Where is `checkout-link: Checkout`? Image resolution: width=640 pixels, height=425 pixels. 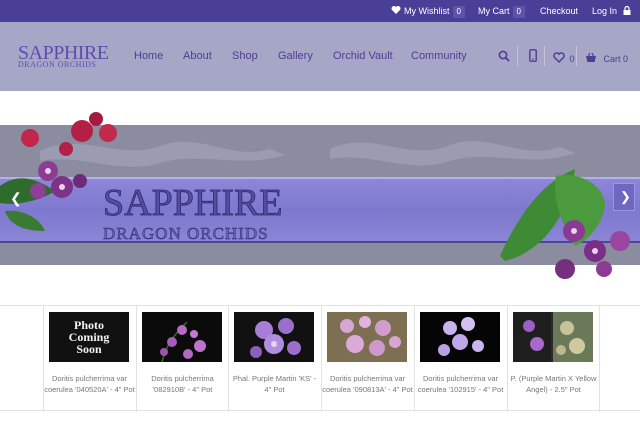
checkout-link: Checkout is located at coordinates (559, 11).